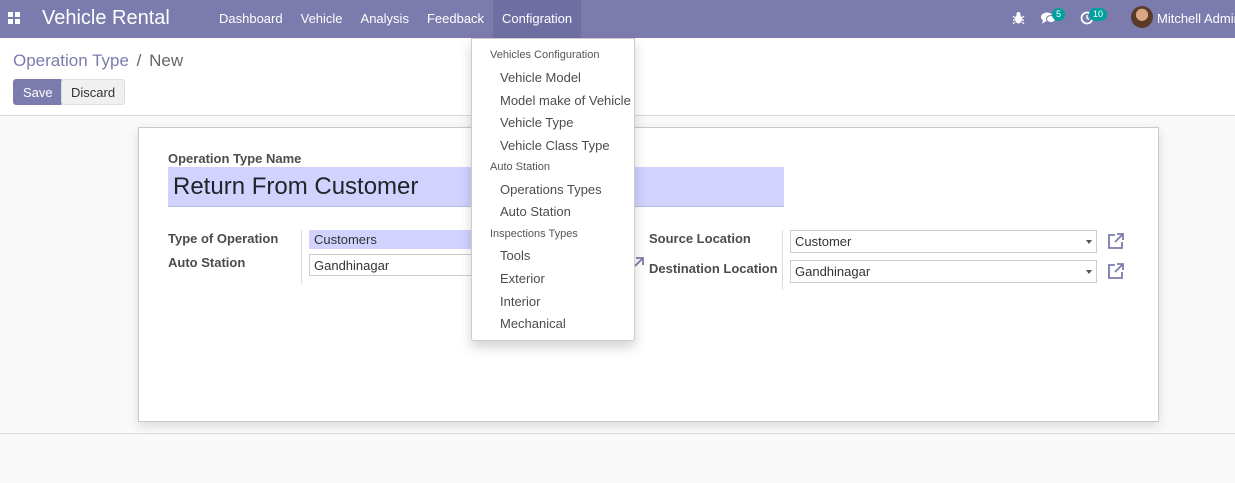 The image size is (1235, 483). I want to click on menu-feedback: Feedback, so click(455, 19).